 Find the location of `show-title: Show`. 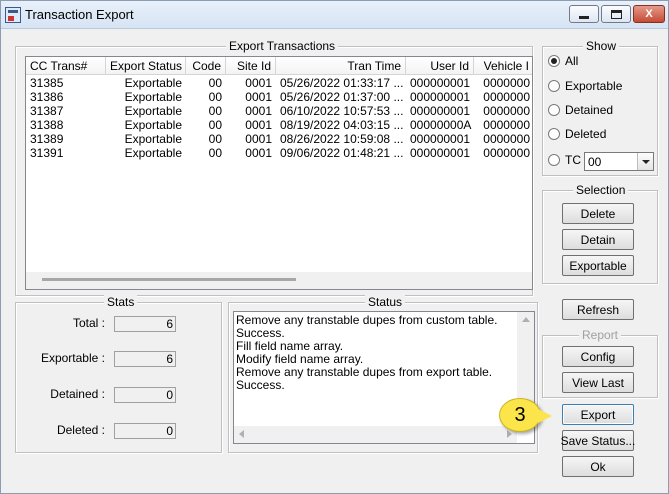

show-title: Show is located at coordinates (601, 46).